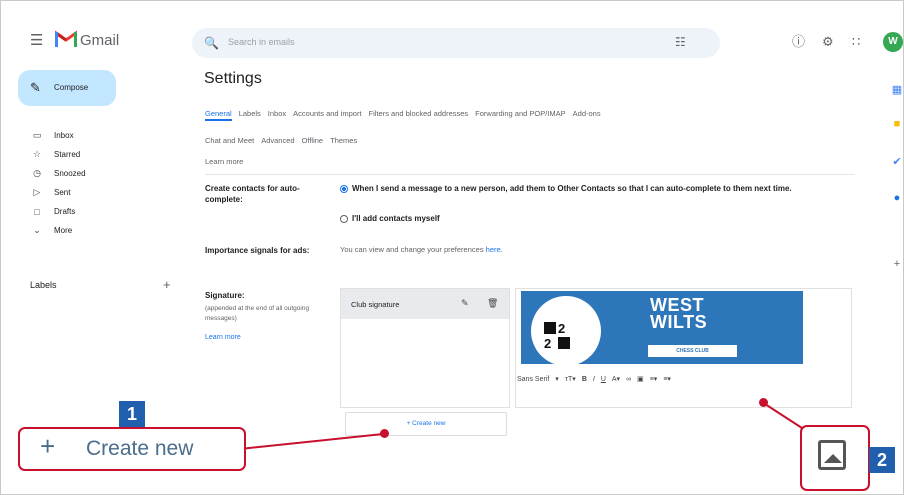 This screenshot has width=904, height=495. I want to click on insert-image-icon, so click(832, 455).